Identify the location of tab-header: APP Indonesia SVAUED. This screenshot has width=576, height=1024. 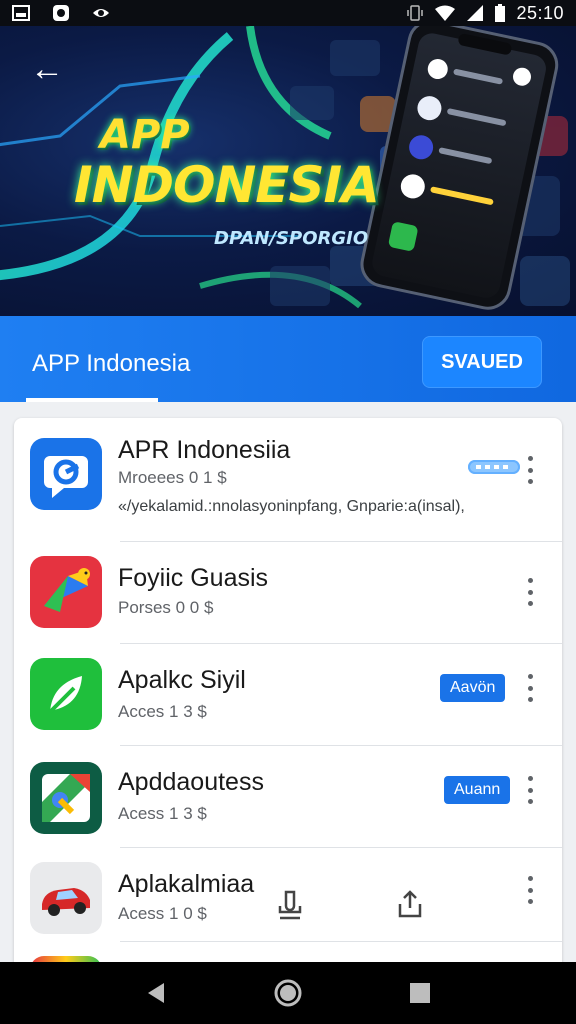
(288, 359).